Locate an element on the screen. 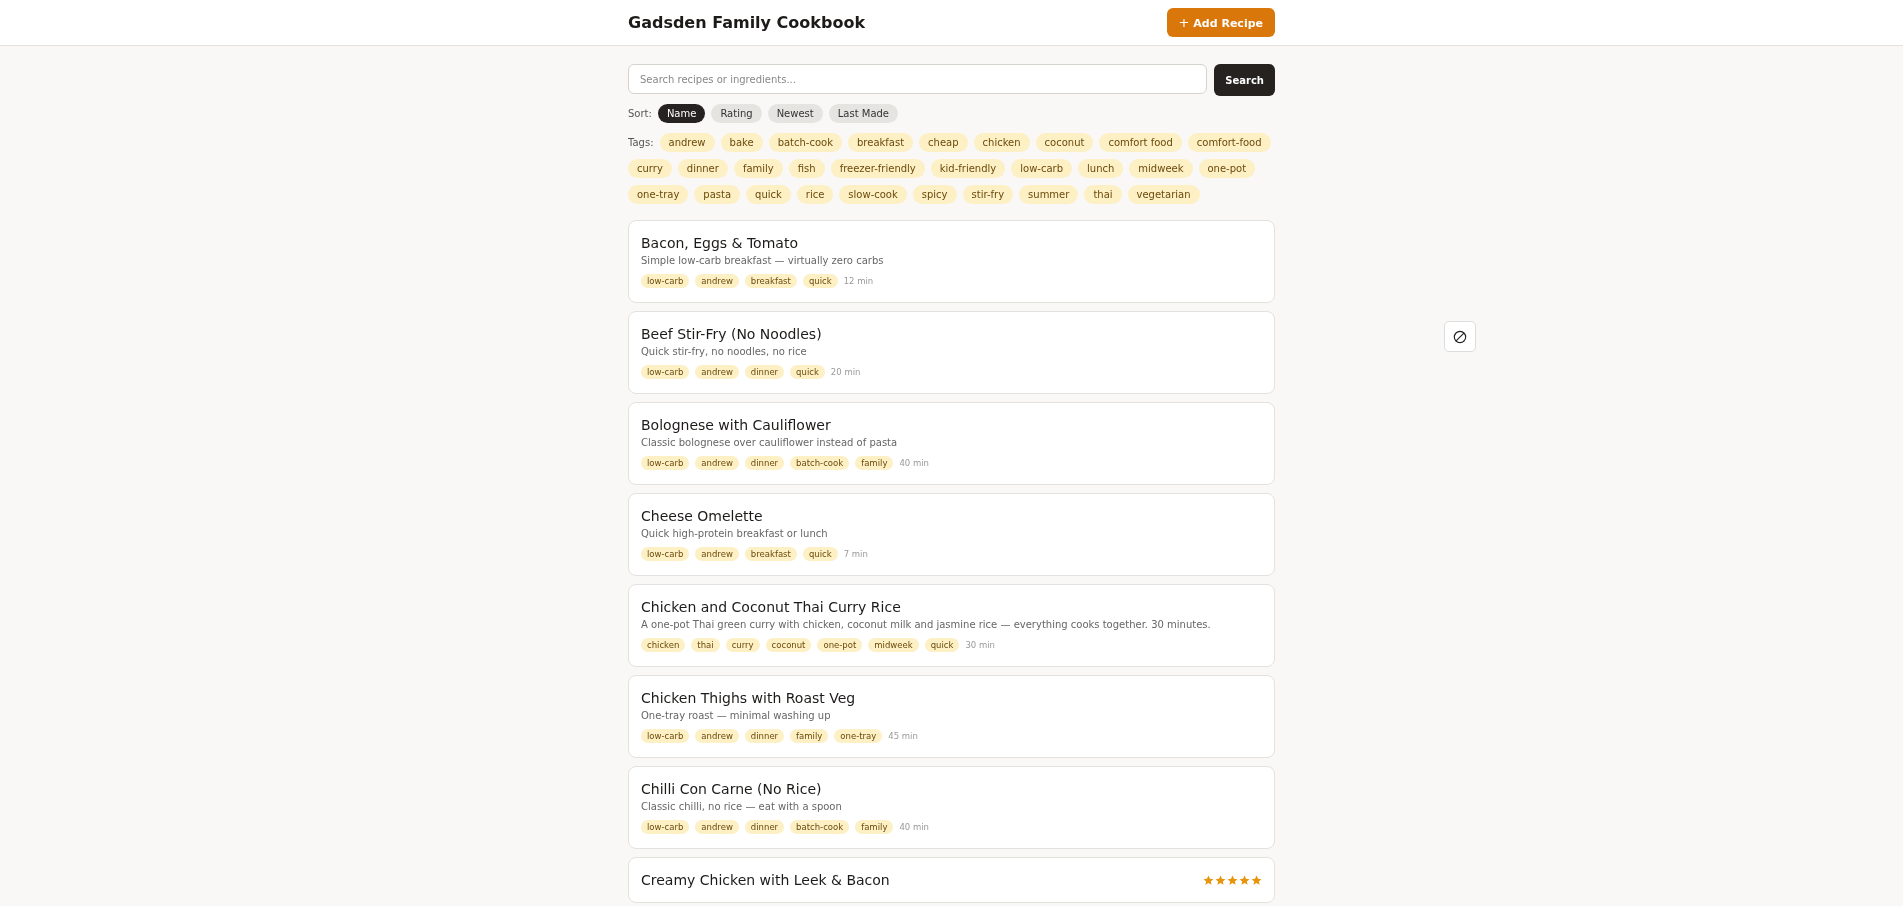 Image resolution: width=1903 pixels, height=906 pixels. recipe-title: Bacon, Eggs & Tomato is located at coordinates (719, 243).